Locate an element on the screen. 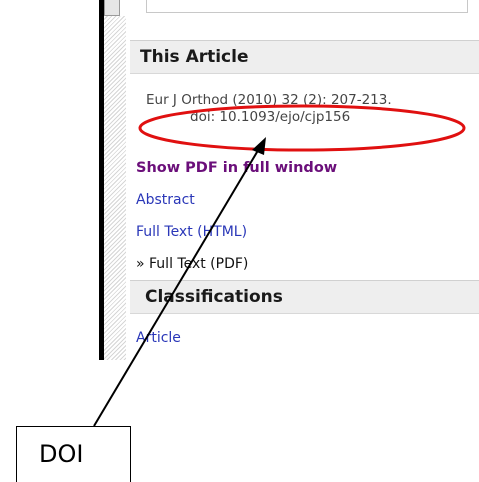  article-classification-link: Article is located at coordinates (158, 338).